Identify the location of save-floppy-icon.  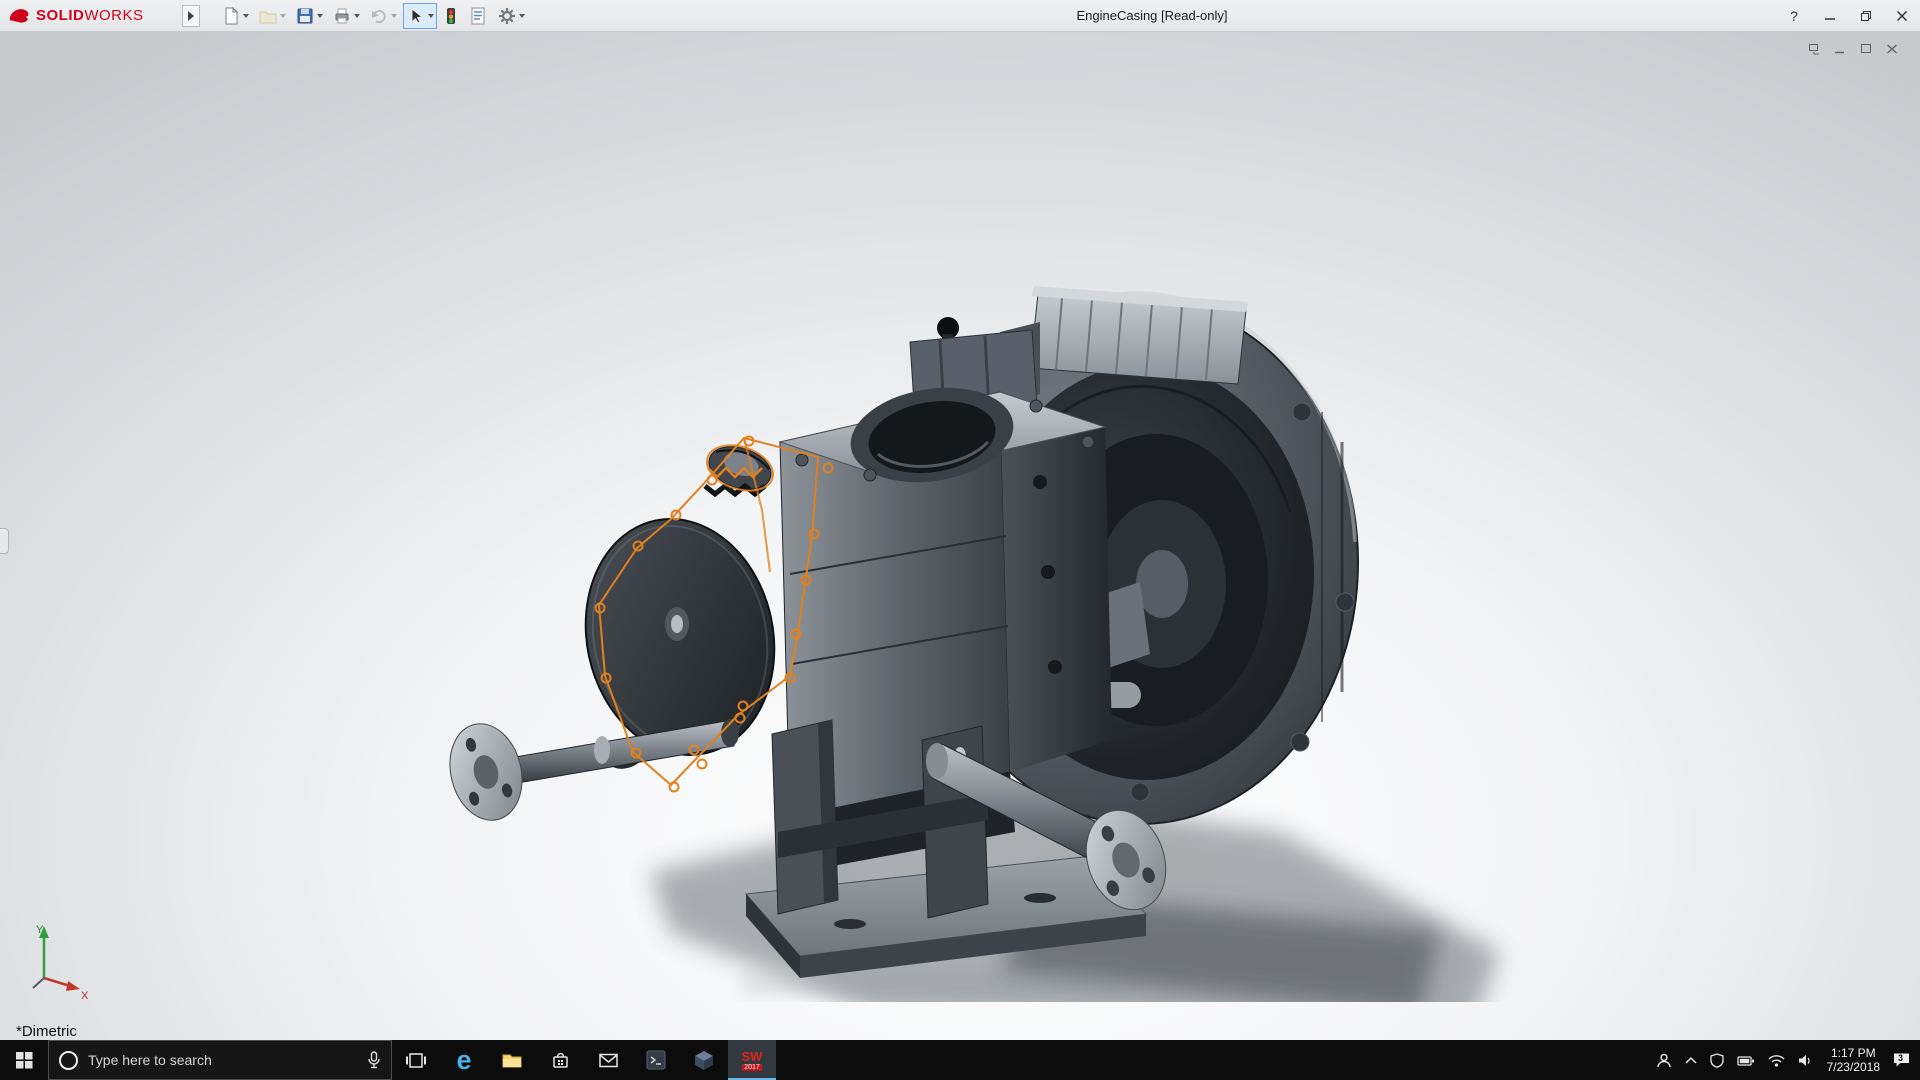
(305, 15).